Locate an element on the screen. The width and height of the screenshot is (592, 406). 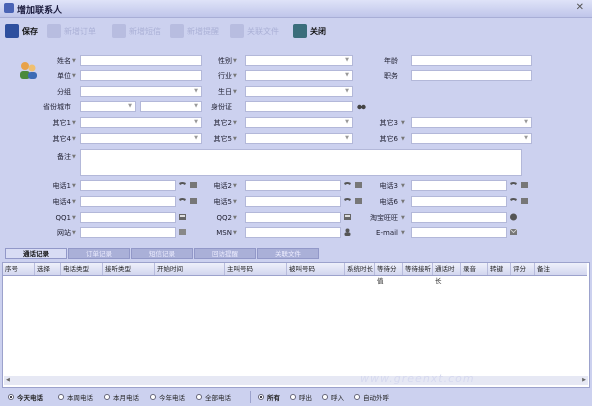
watermark: www.greenxt.com is located at coordinates (417, 378).